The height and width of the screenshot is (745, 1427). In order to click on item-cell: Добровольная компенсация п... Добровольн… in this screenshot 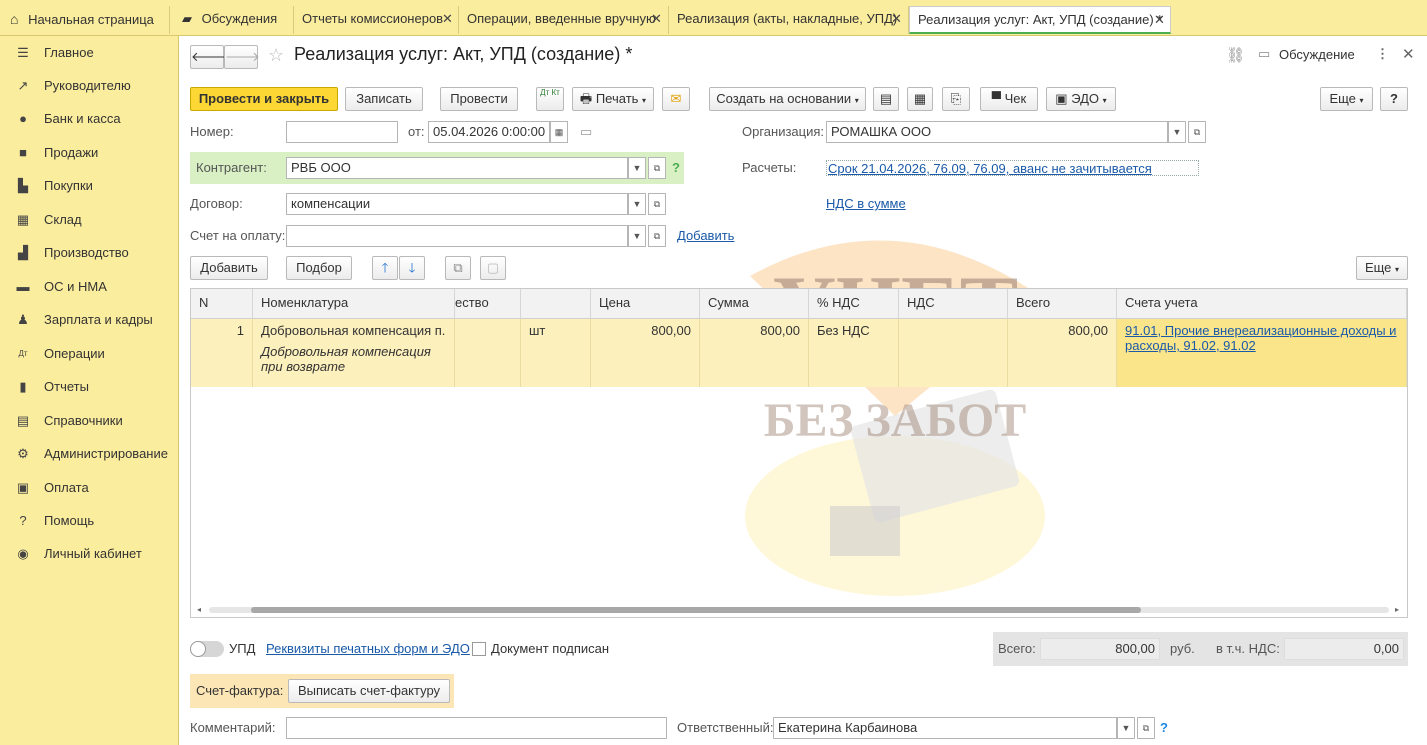, I will do `click(354, 353)`.